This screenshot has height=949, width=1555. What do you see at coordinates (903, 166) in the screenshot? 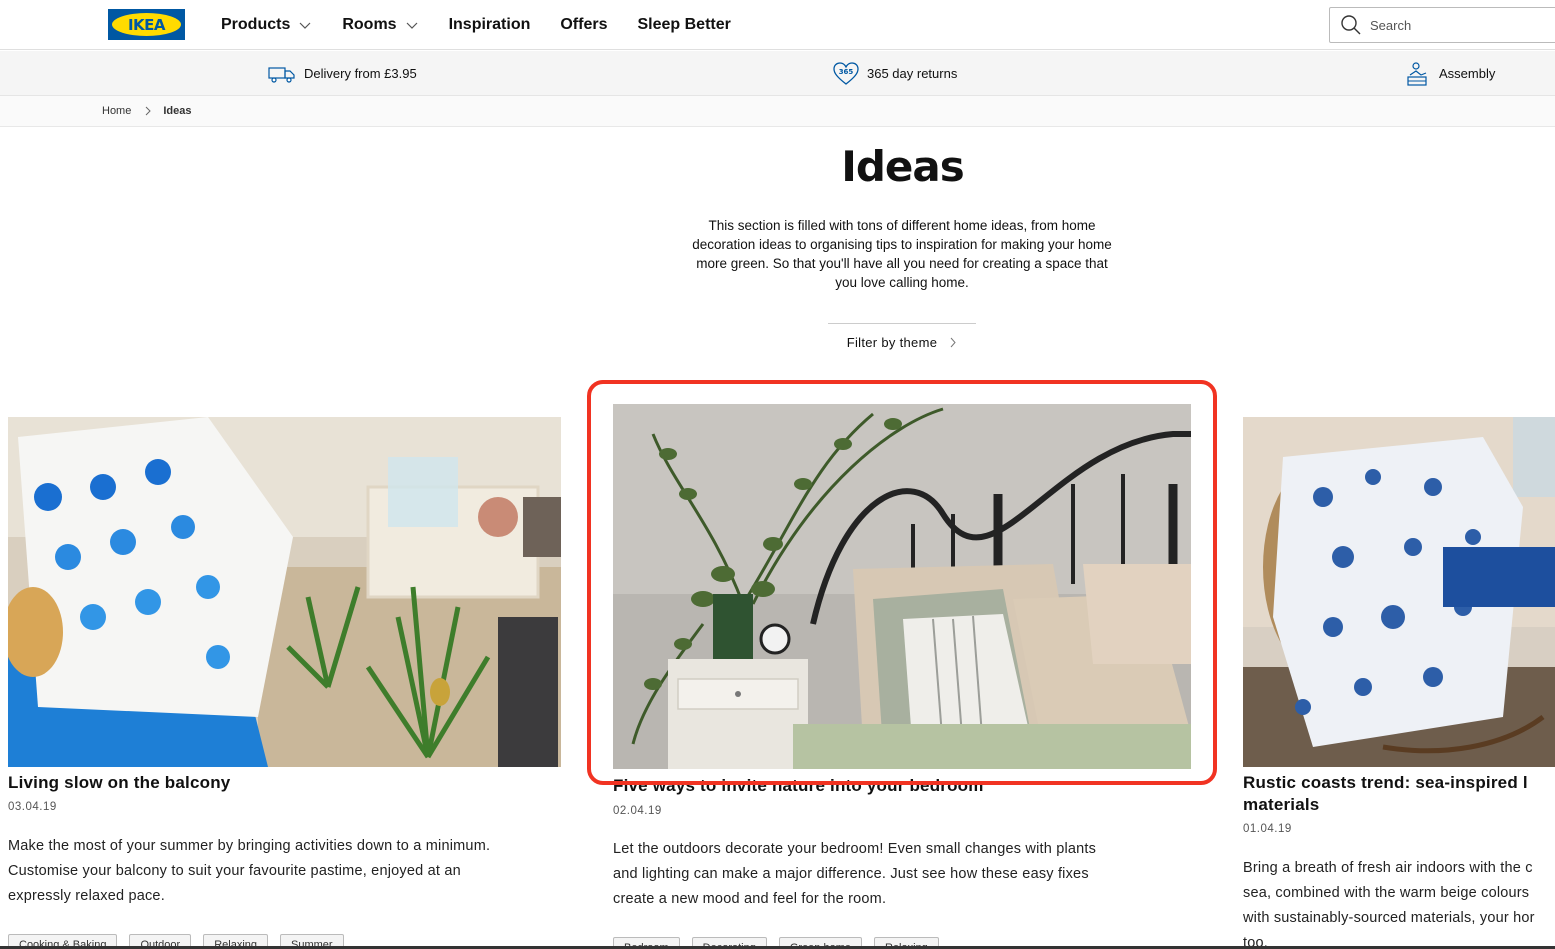
I see `page-title: Ideas` at bounding box center [903, 166].